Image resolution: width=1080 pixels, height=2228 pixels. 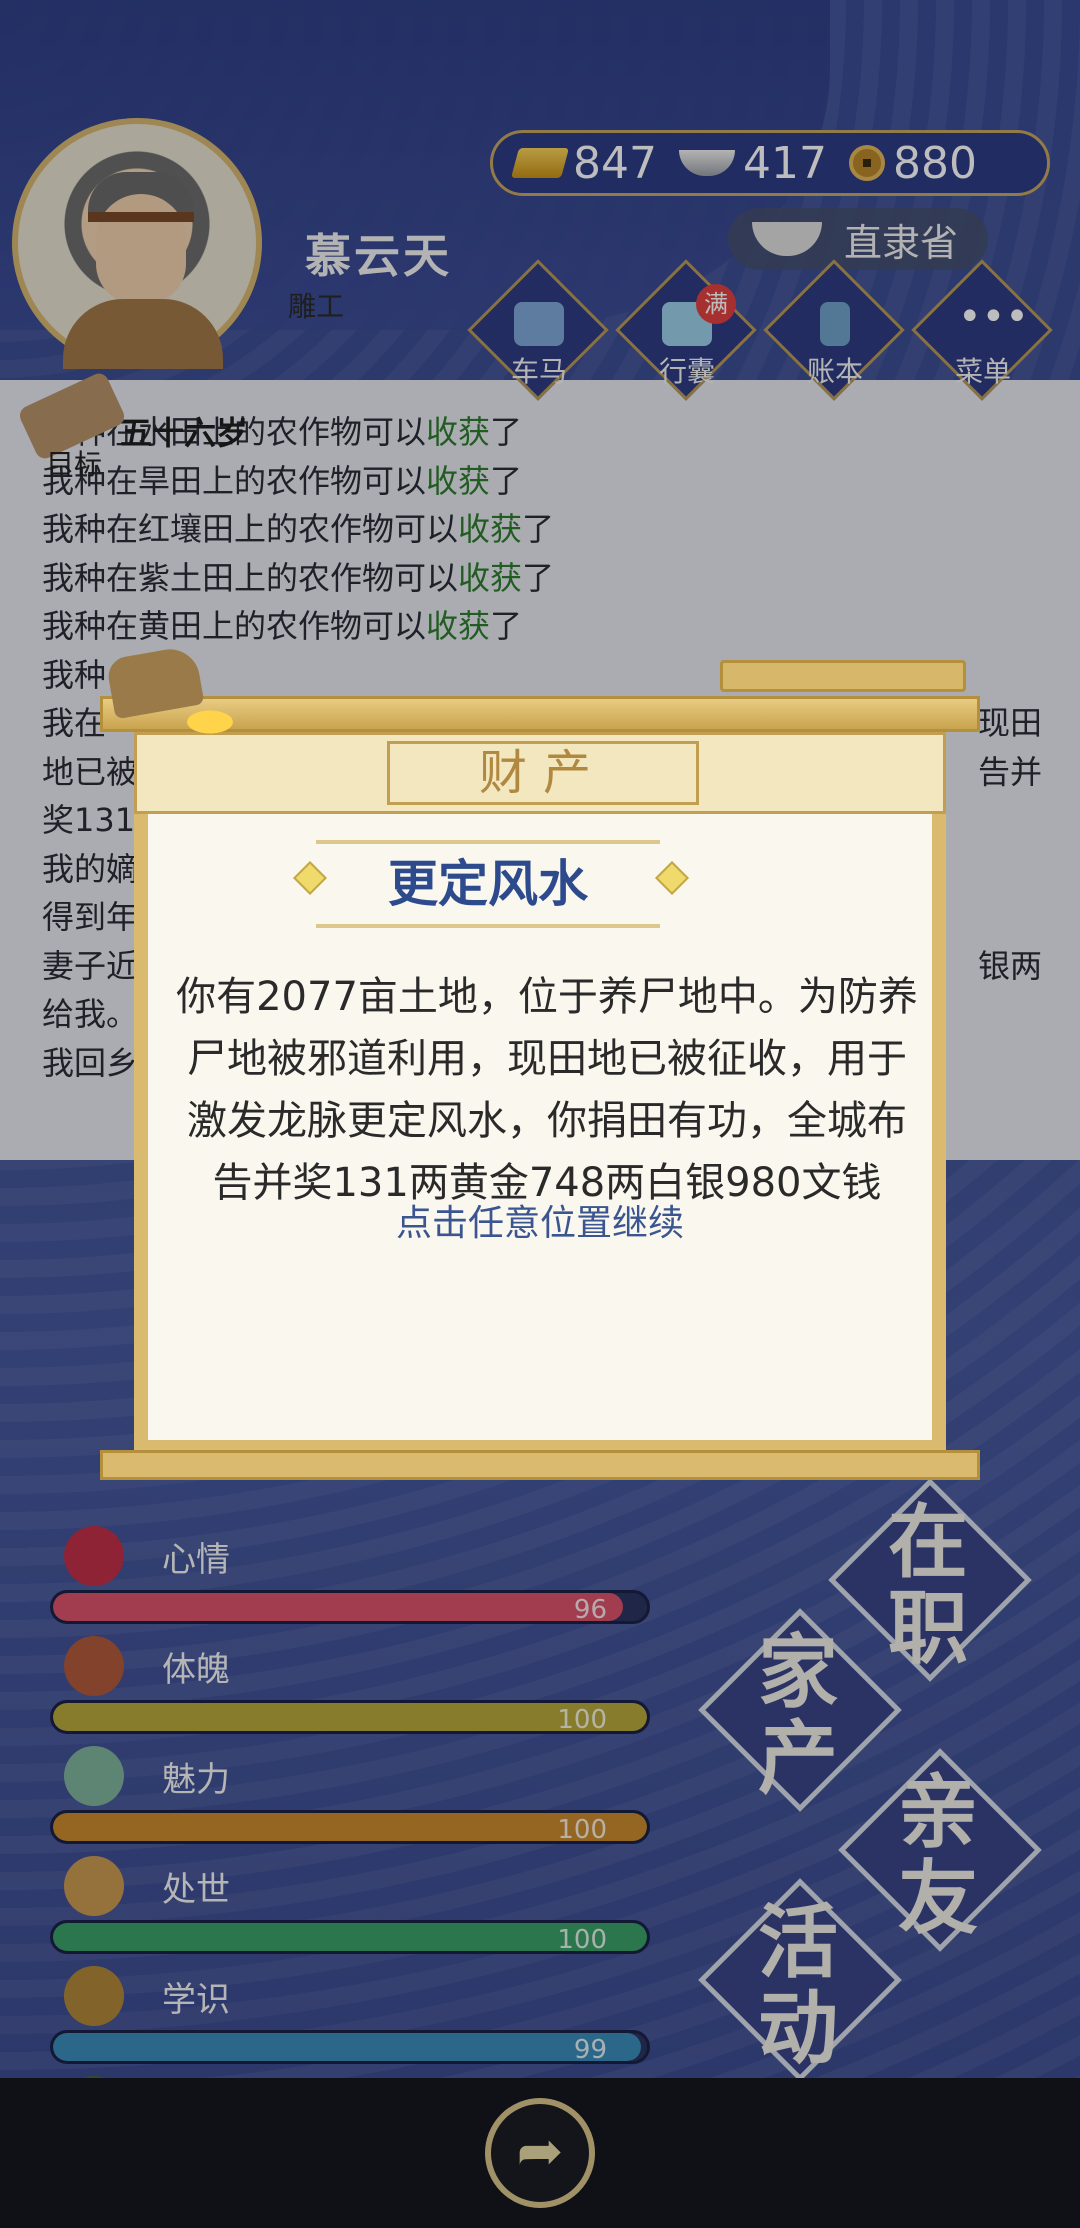 I want to click on dialog-roof-ornament, so click(x=843, y=676).